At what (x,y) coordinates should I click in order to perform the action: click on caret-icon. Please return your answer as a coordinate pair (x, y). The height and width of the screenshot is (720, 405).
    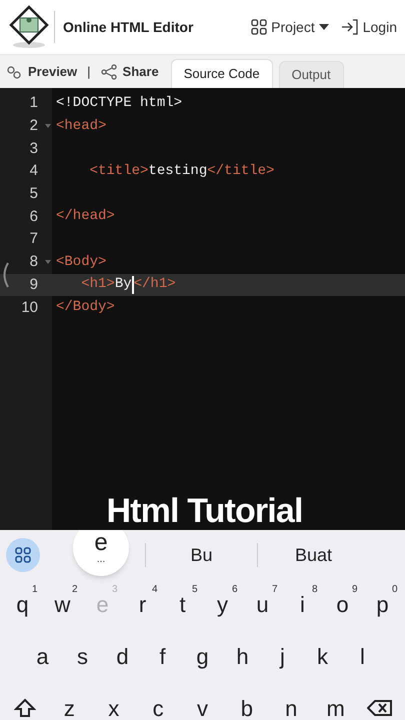
    Looking at the image, I should click on (323, 27).